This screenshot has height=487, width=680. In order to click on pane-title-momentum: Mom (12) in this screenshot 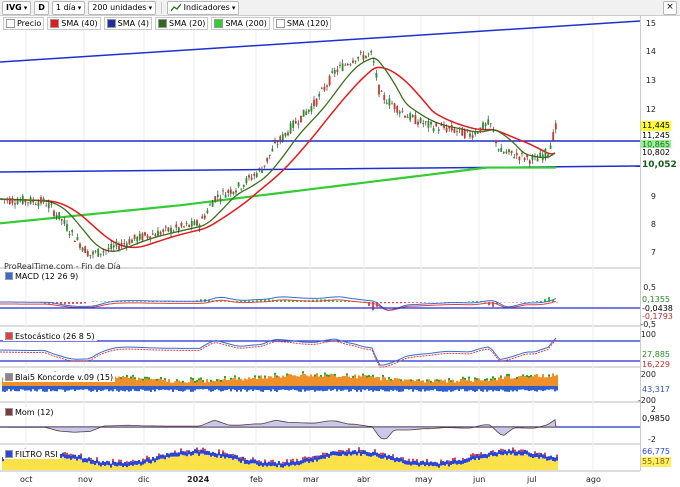, I will do `click(29, 412)`.